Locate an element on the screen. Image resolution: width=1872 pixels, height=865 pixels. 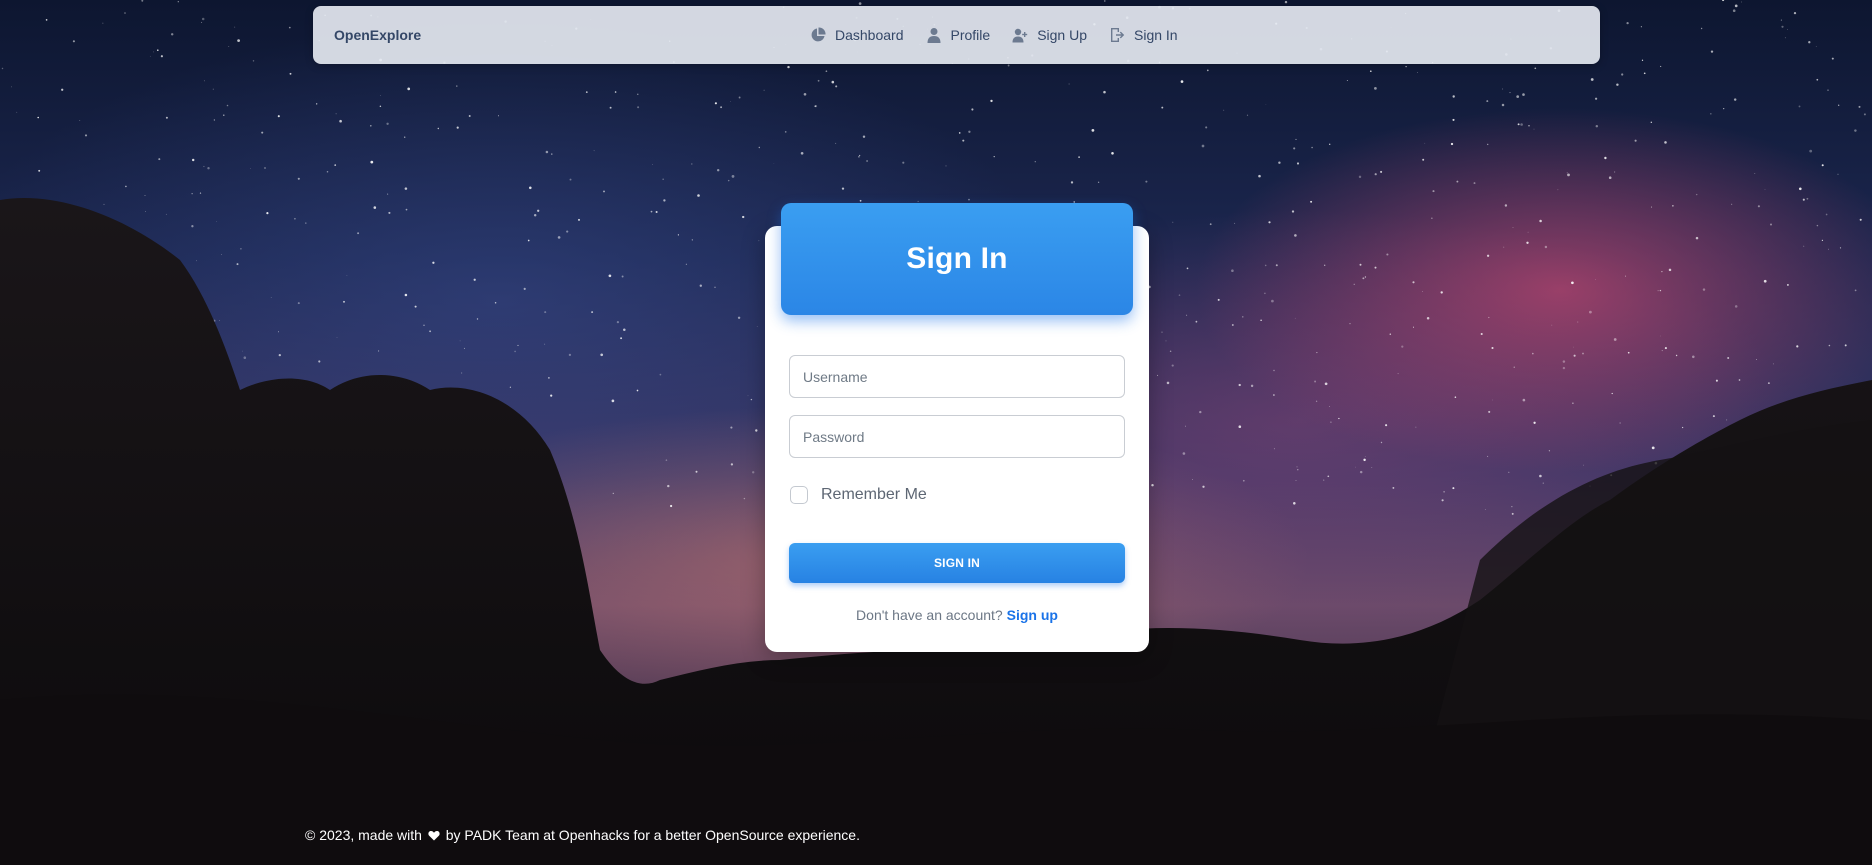
nav-link-label: Sign Up is located at coordinates (1062, 35).